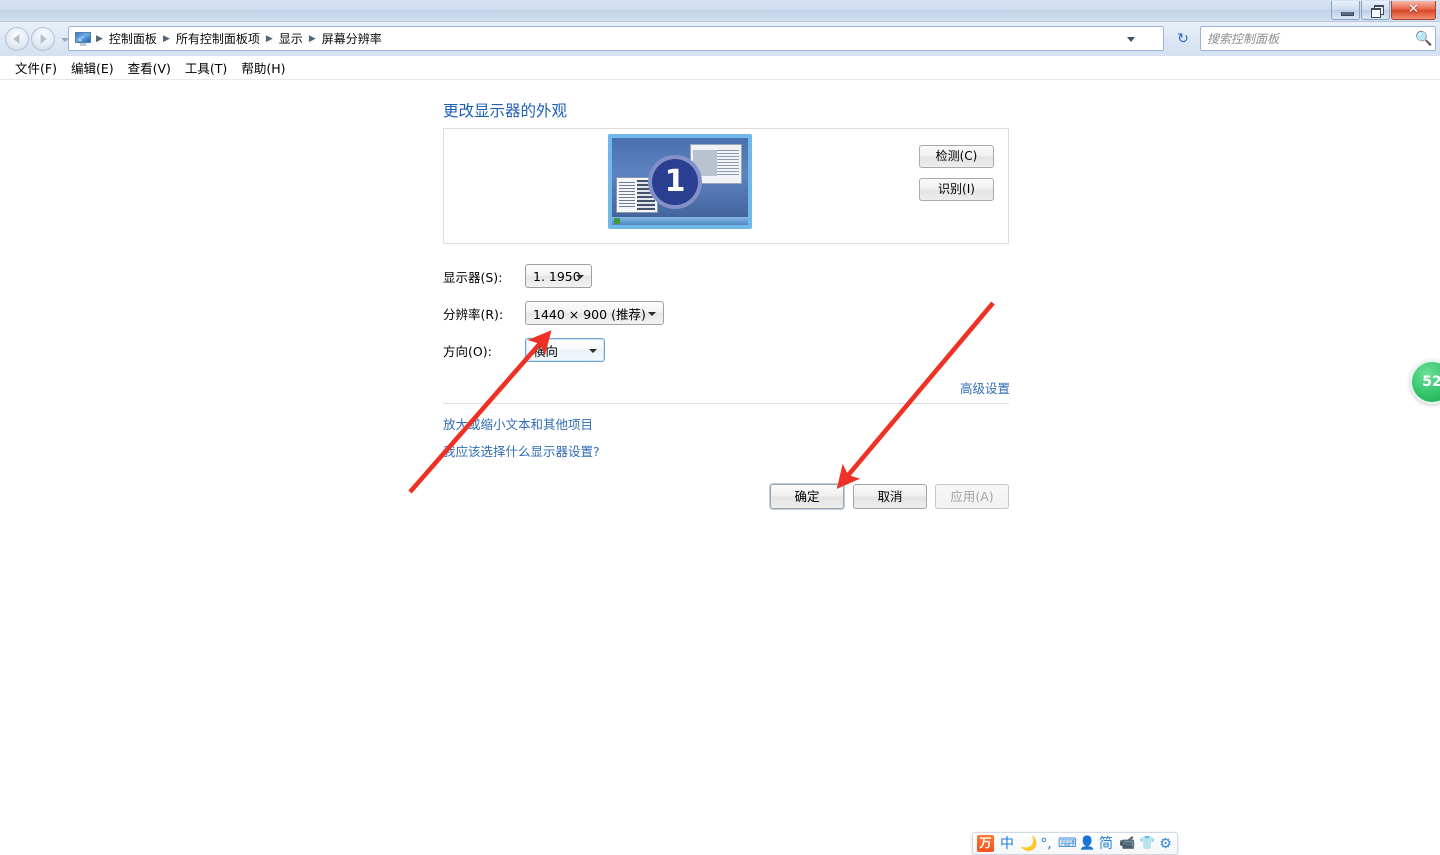 The height and width of the screenshot is (855, 1440). I want to click on advanced-settings-link: 高级设置, so click(985, 387).